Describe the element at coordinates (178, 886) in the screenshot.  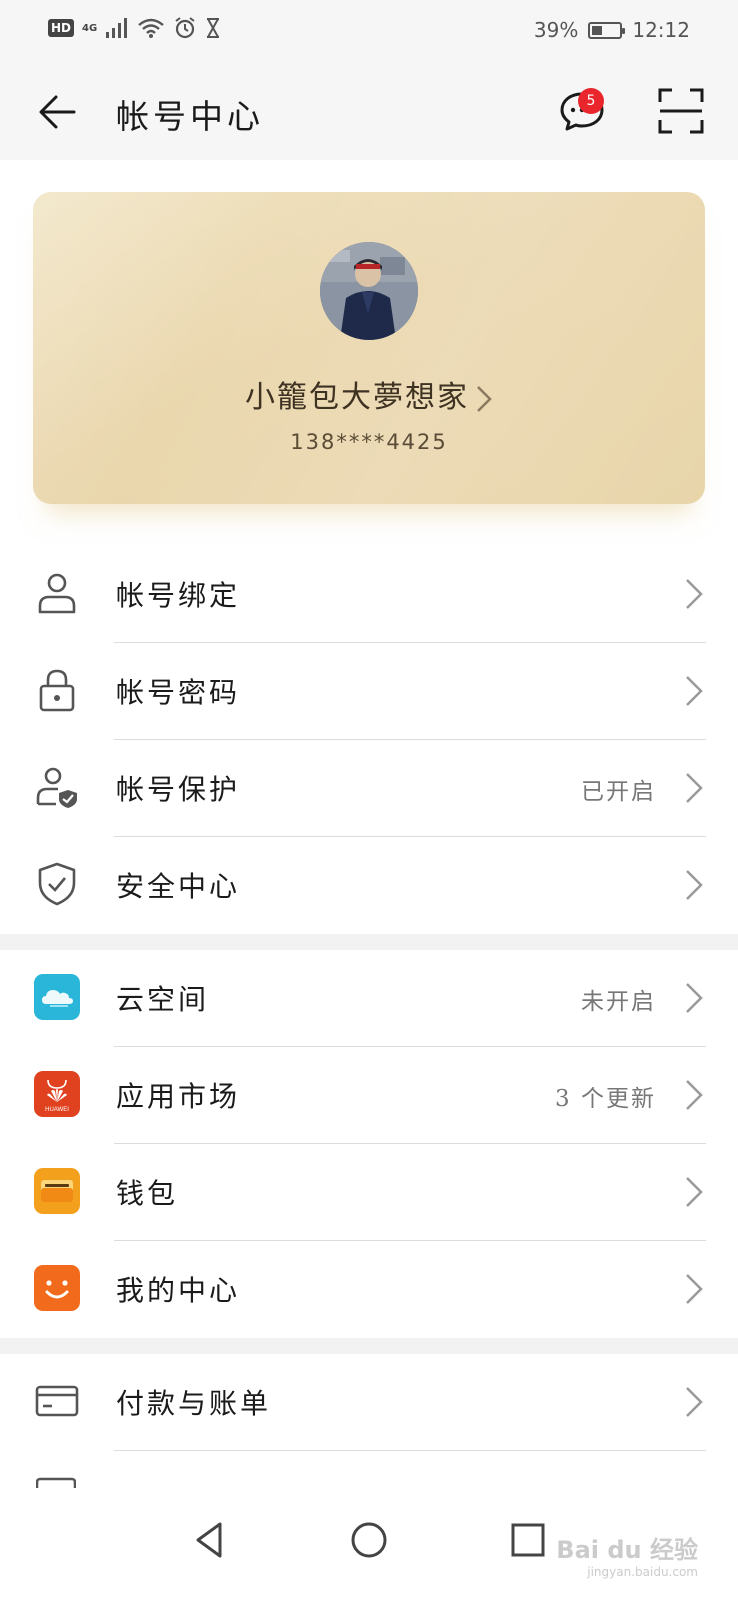
I see `menu-label: 安全中心` at that location.